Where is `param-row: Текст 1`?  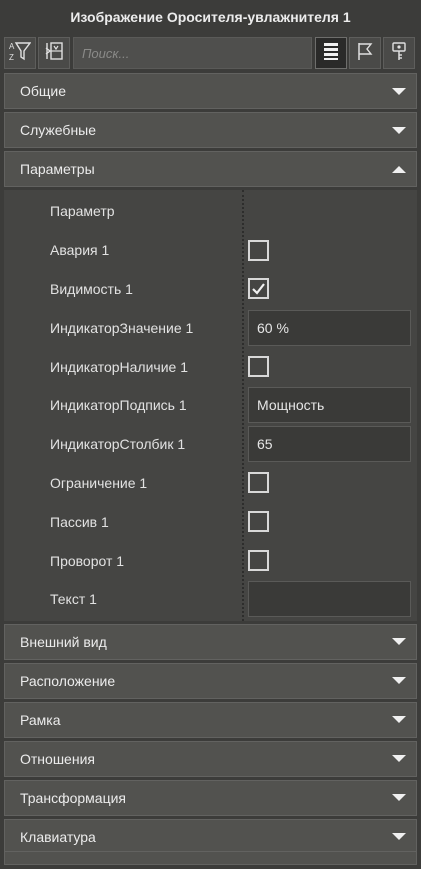 param-row: Текст 1 is located at coordinates (210, 599).